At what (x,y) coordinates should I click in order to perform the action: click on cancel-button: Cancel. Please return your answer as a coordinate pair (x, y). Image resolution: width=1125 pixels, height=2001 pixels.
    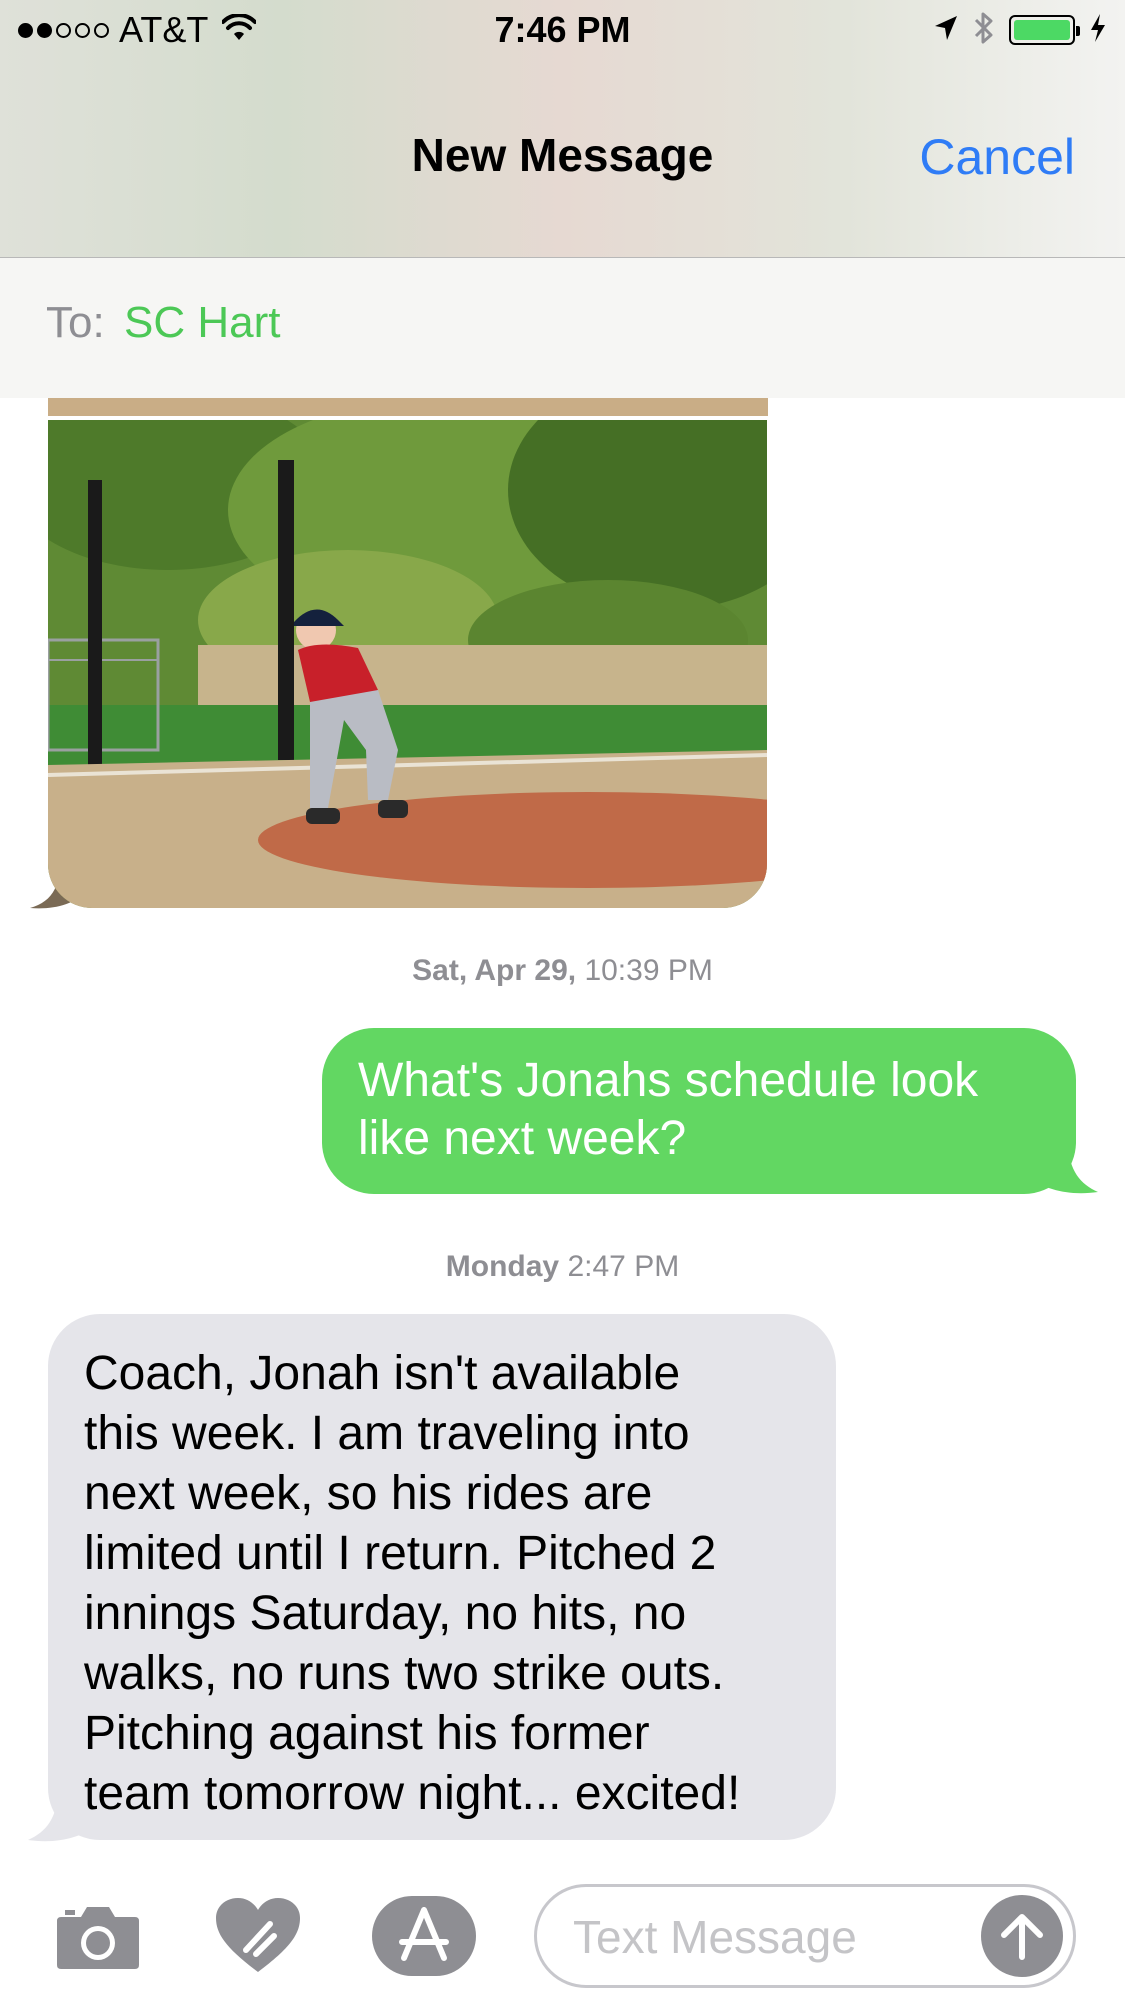
    Looking at the image, I should click on (997, 157).